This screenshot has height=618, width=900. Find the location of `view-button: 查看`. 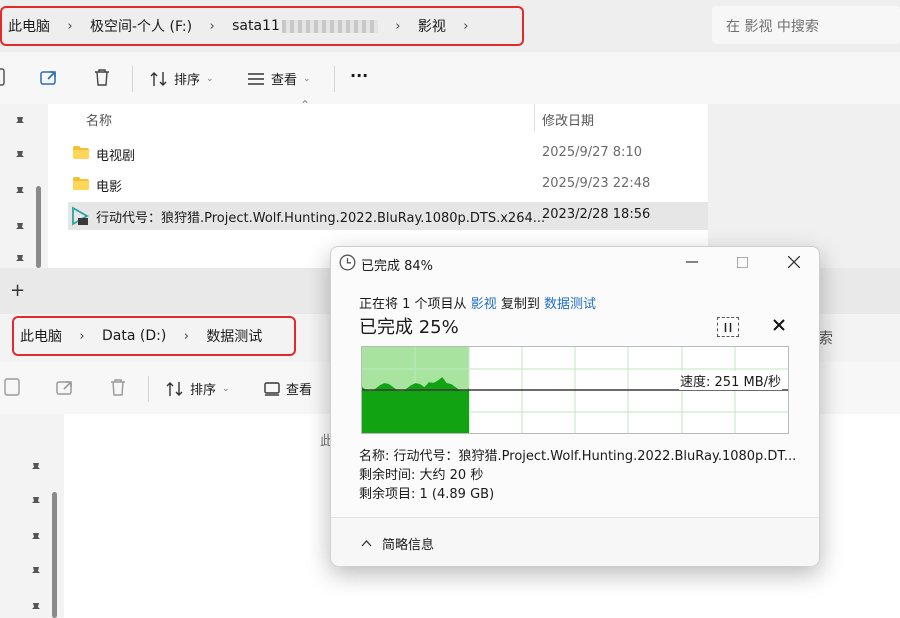

view-button: 查看 is located at coordinates (288, 388).